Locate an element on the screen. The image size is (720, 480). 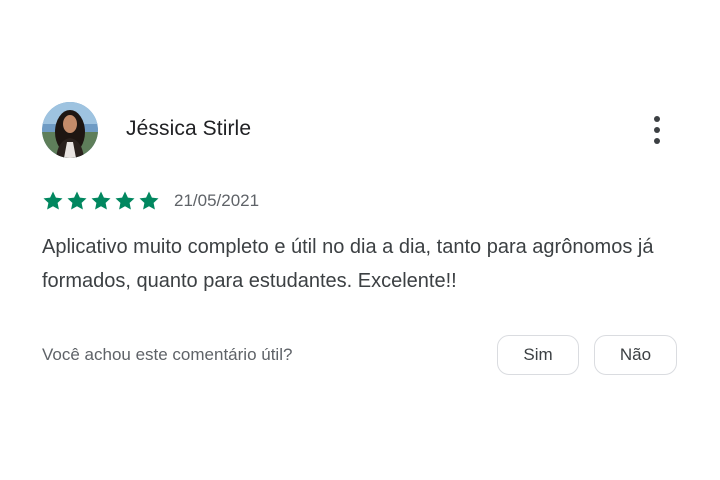
avatar is located at coordinates (70, 130).